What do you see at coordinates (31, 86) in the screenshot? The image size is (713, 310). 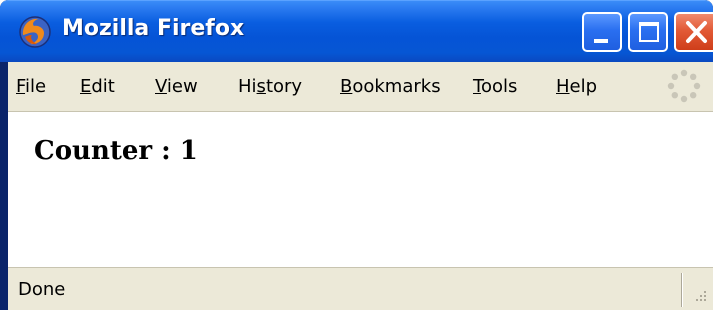 I see `menu-file: File` at bounding box center [31, 86].